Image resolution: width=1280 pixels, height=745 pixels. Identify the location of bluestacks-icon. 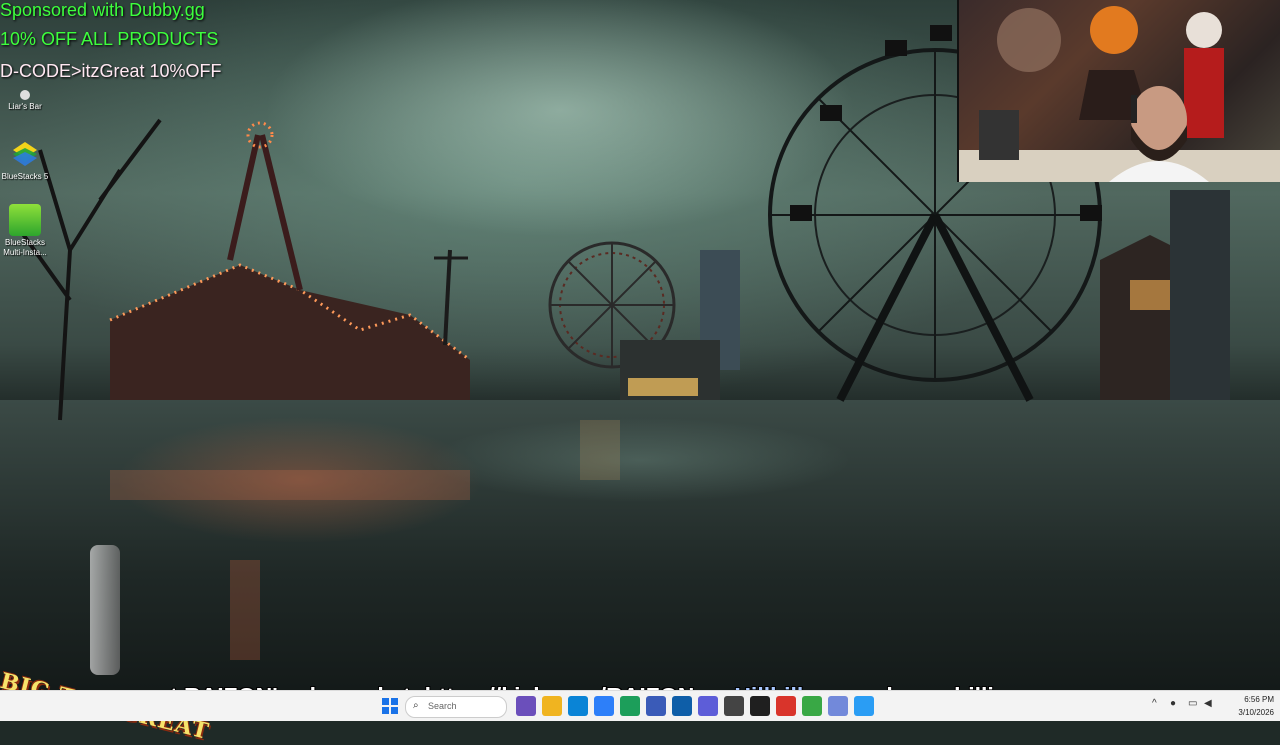
(25, 154).